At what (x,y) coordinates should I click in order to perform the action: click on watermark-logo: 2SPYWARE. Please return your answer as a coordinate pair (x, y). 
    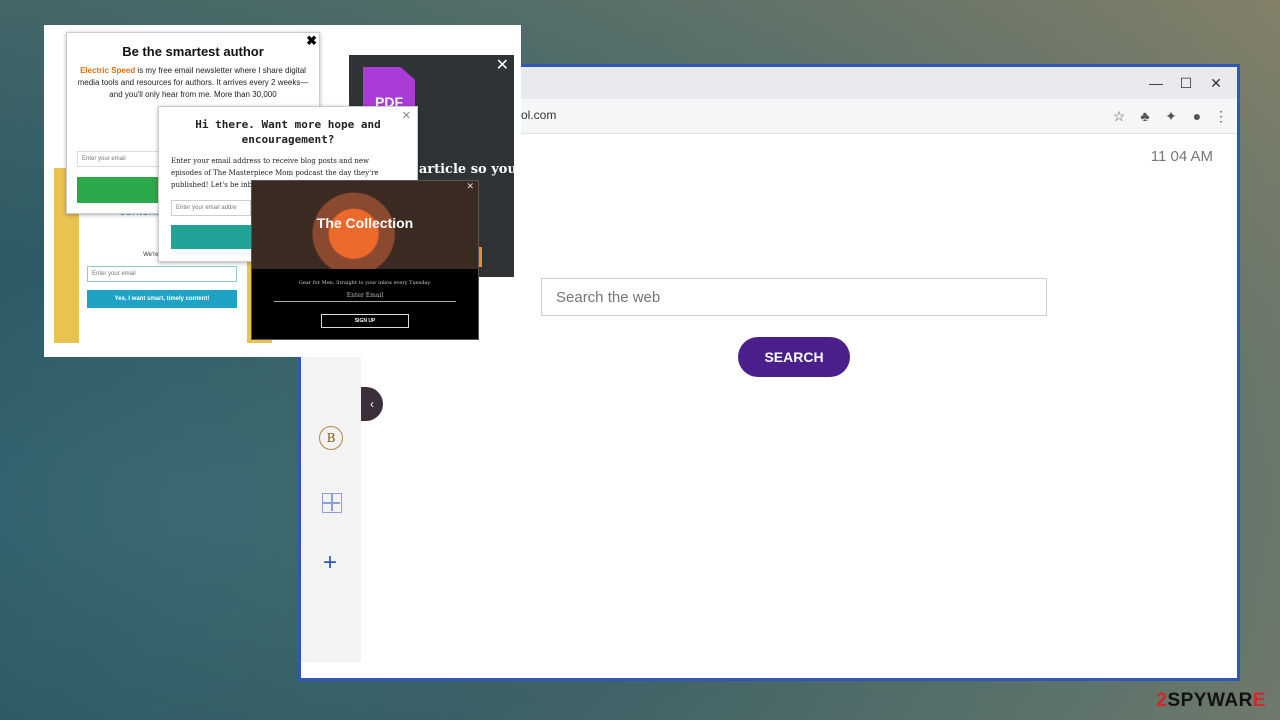
    Looking at the image, I should click on (1211, 700).